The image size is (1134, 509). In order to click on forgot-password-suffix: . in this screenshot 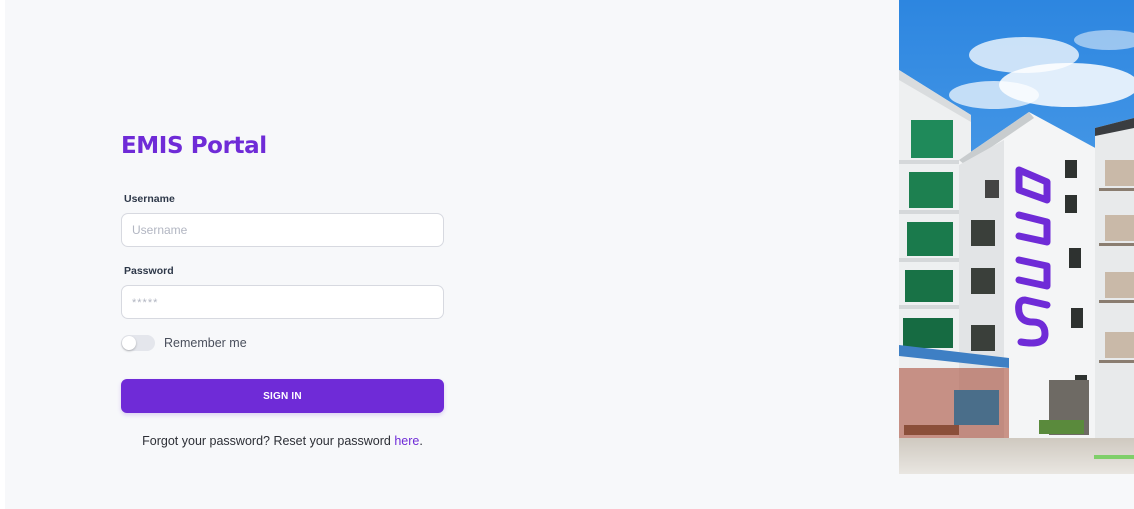, I will do `click(421, 441)`.